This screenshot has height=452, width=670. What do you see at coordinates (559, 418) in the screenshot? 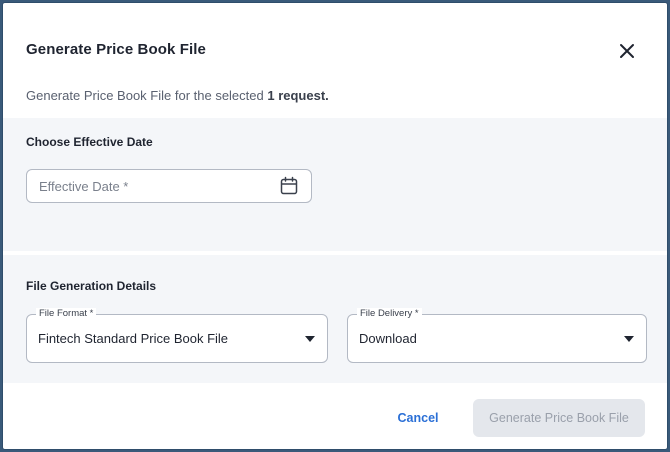
I see `generate-price-book-file-button: Generate Price Book File` at bounding box center [559, 418].